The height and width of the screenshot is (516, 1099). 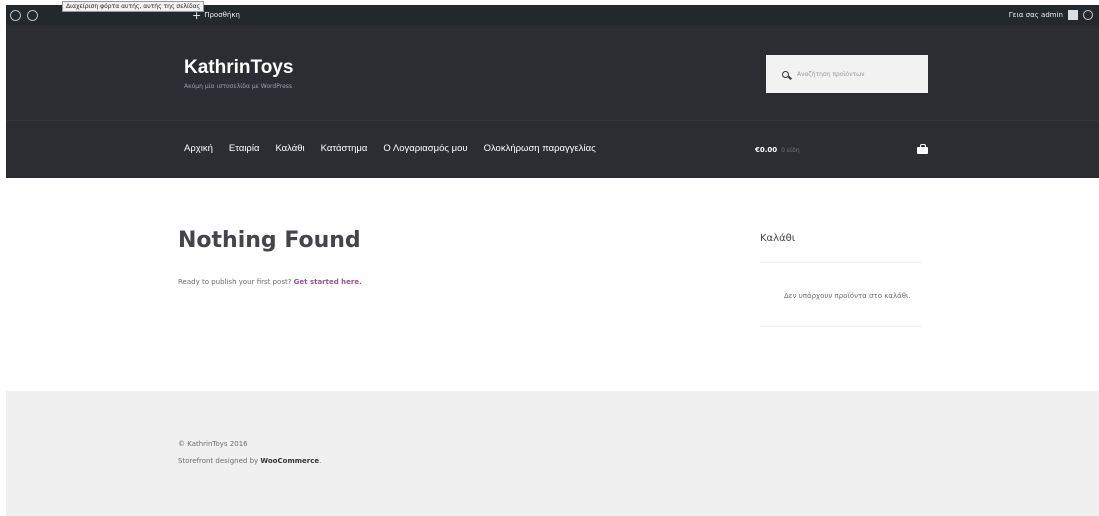 I want to click on admin-bar-right: Γεια σας admin, so click(x=1051, y=15).